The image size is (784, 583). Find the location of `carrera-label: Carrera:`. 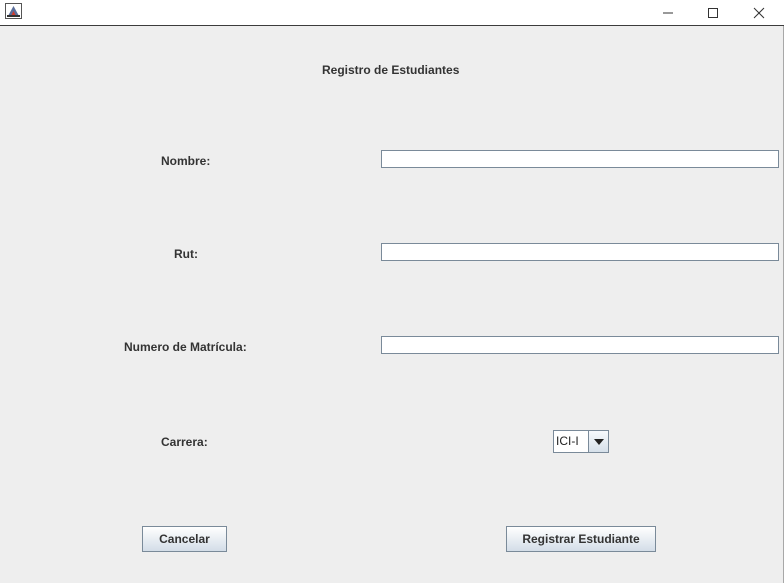

carrera-label: Carrera: is located at coordinates (184, 442).